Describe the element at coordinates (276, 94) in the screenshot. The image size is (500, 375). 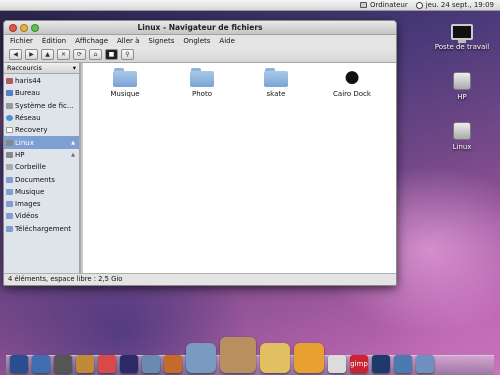
I see `file-item-label: skate` at that location.